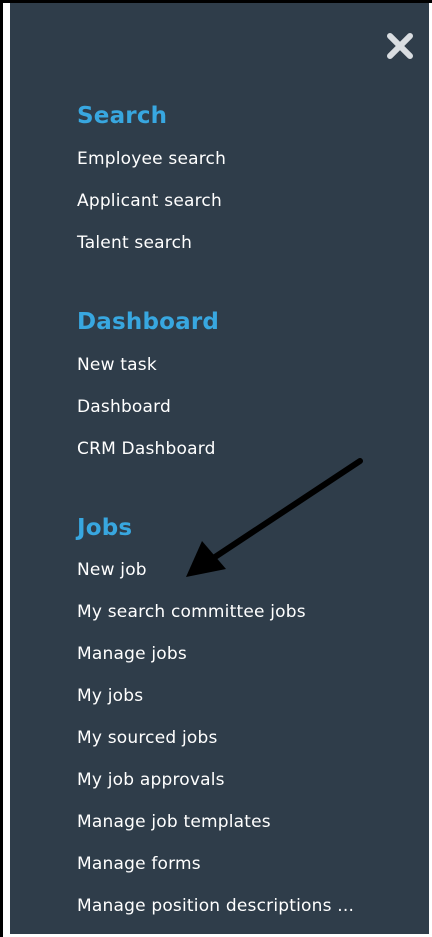  What do you see at coordinates (105, 528) in the screenshot?
I see `section-title-jobs: Jobs` at bounding box center [105, 528].